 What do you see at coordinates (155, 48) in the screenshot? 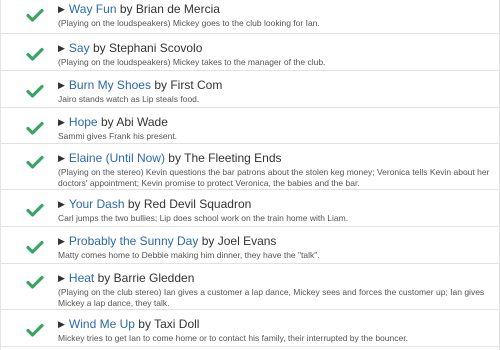
I see `artist-name: Stephani Scovolo` at bounding box center [155, 48].